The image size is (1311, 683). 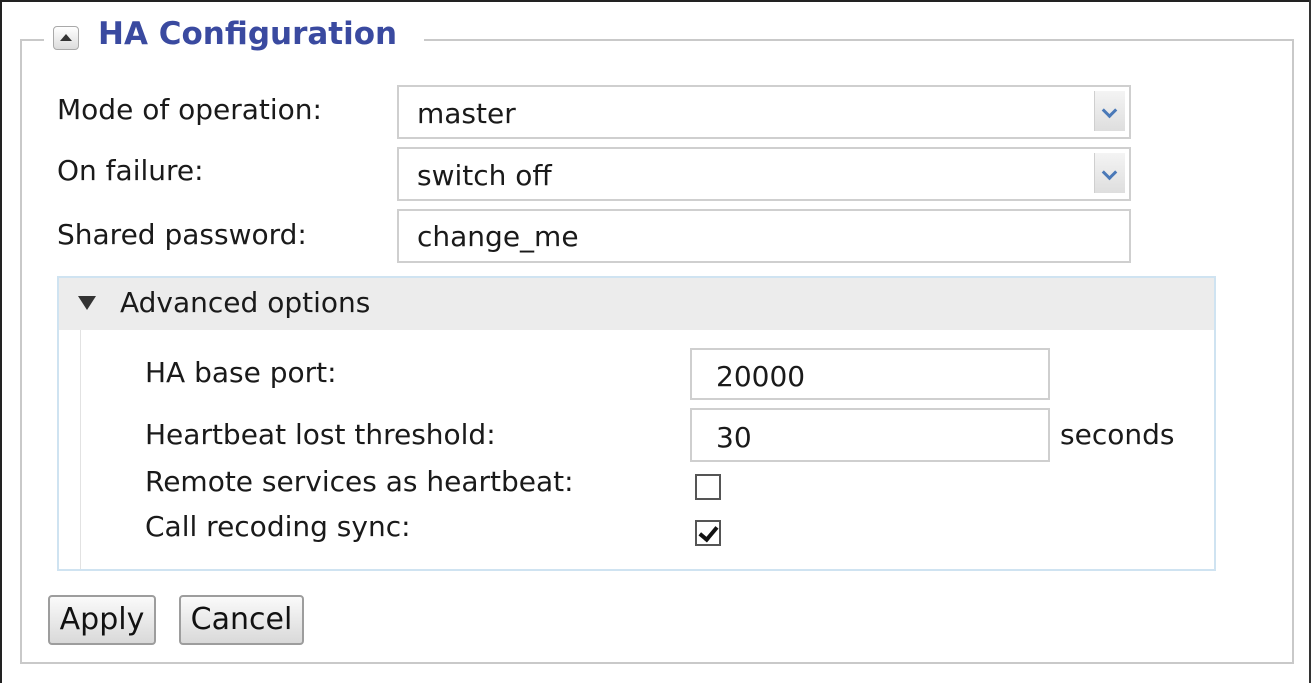 I want to click on shared-password-field: change_me, so click(x=764, y=236).